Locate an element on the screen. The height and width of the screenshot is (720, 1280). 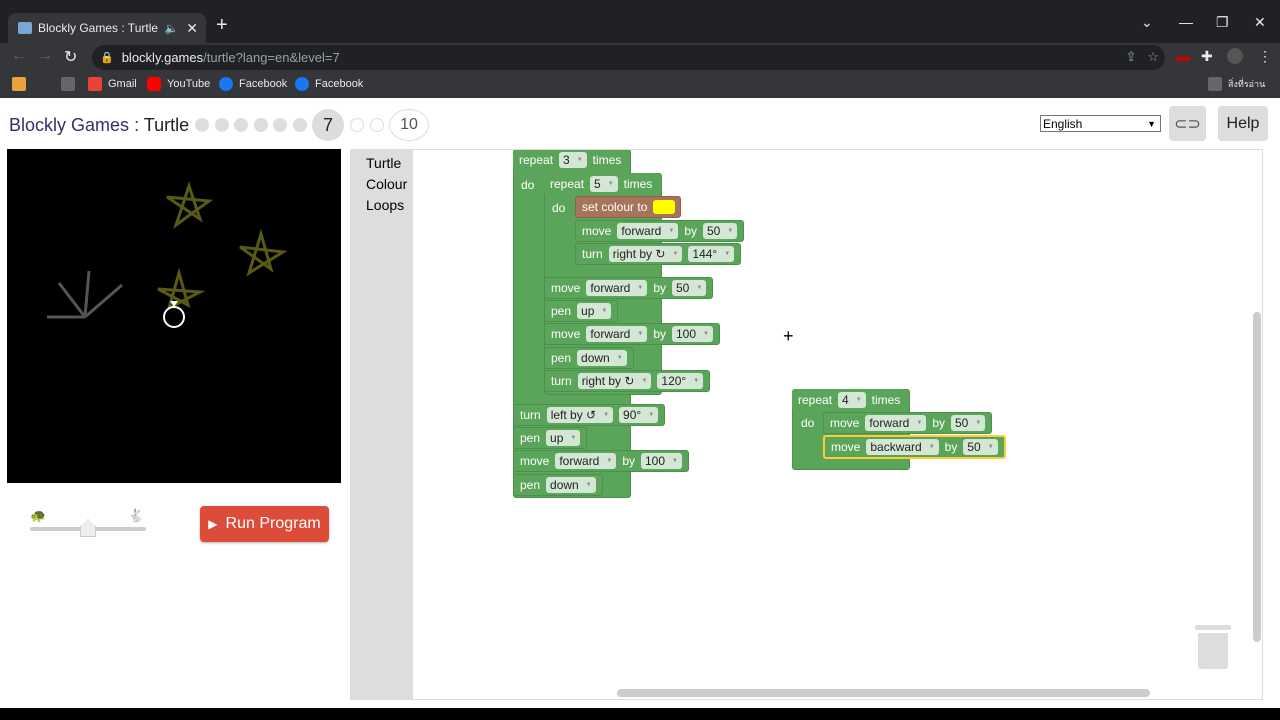
back-icon: ← is located at coordinates (19, 56).